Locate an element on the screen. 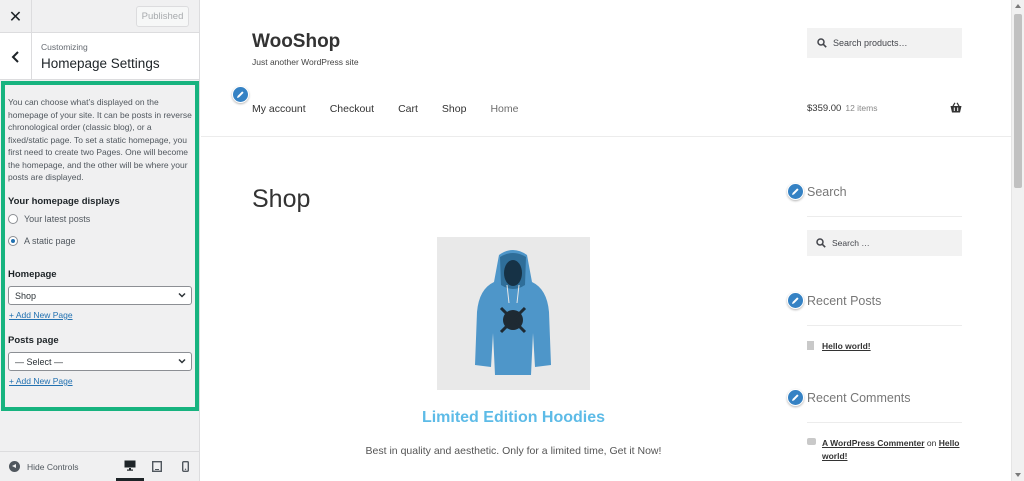  recent-comment: A WordPress Commenter on Hello world! is located at coordinates (892, 449).